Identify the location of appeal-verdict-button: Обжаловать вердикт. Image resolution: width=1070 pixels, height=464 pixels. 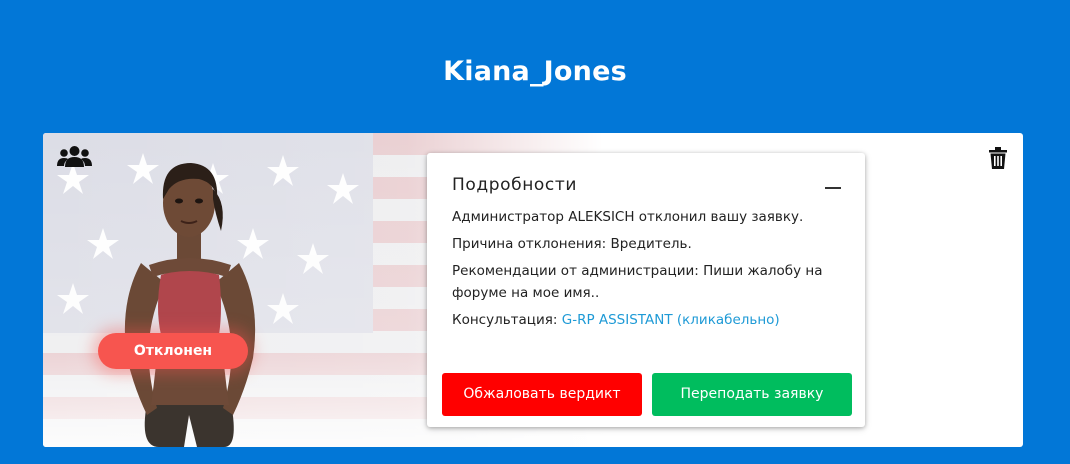
(542, 394).